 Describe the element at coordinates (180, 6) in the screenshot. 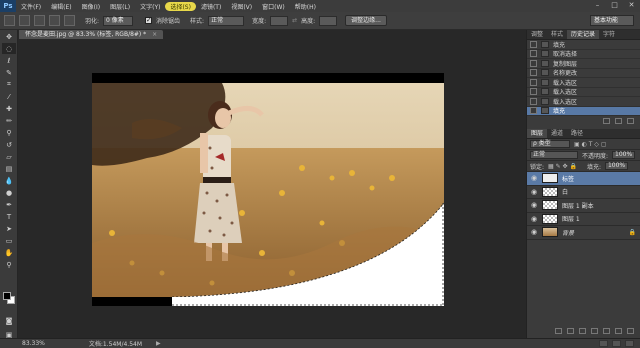

I see `menu-select: 选择(S)` at that location.